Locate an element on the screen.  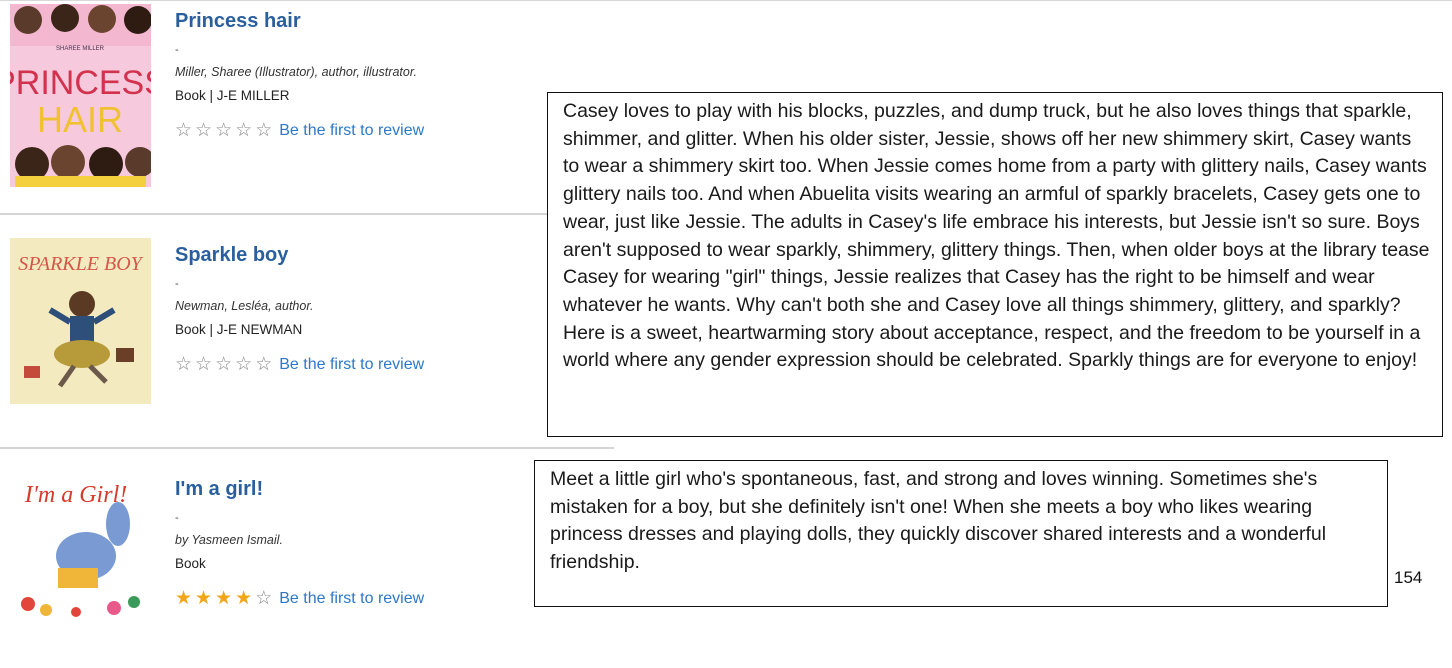
page-number: 154 is located at coordinates (1408, 577).